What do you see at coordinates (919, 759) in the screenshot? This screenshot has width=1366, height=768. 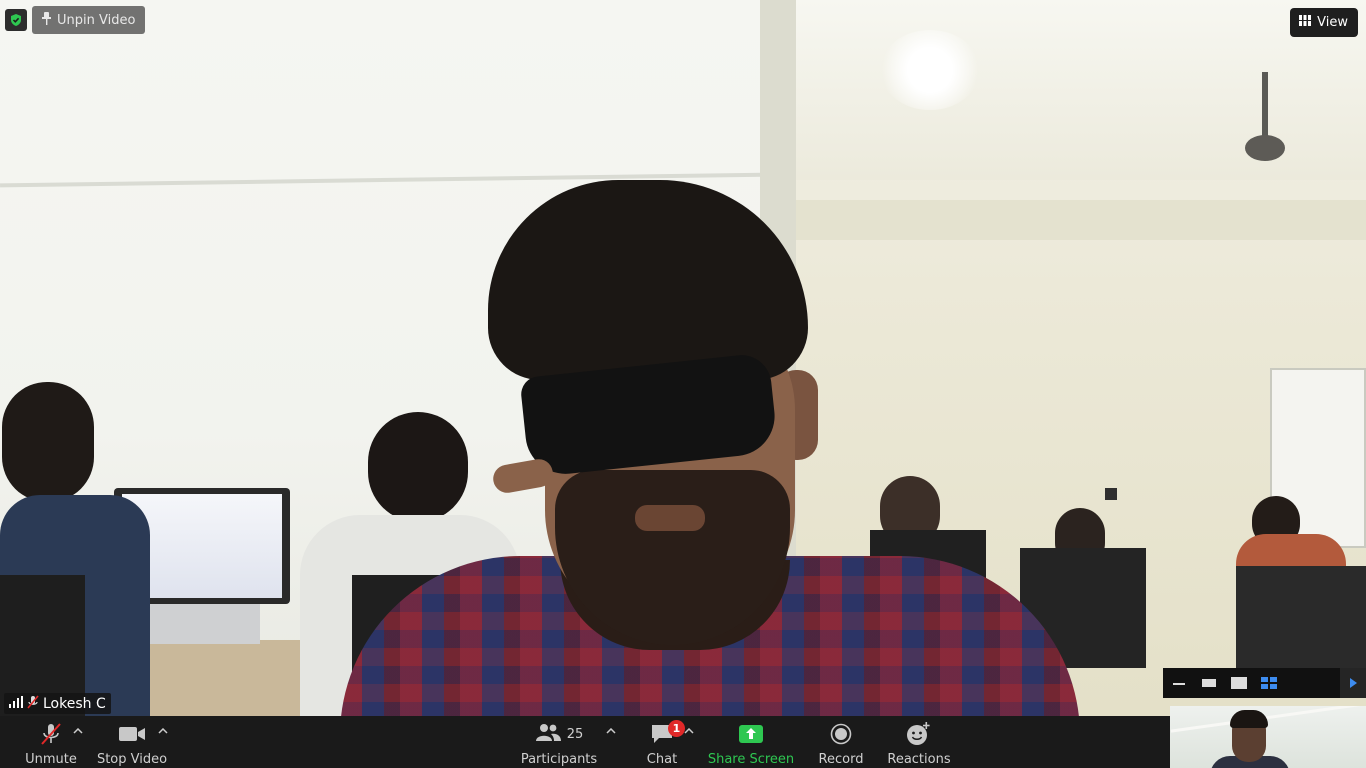 I see `reactions-label: Reactions` at bounding box center [919, 759].